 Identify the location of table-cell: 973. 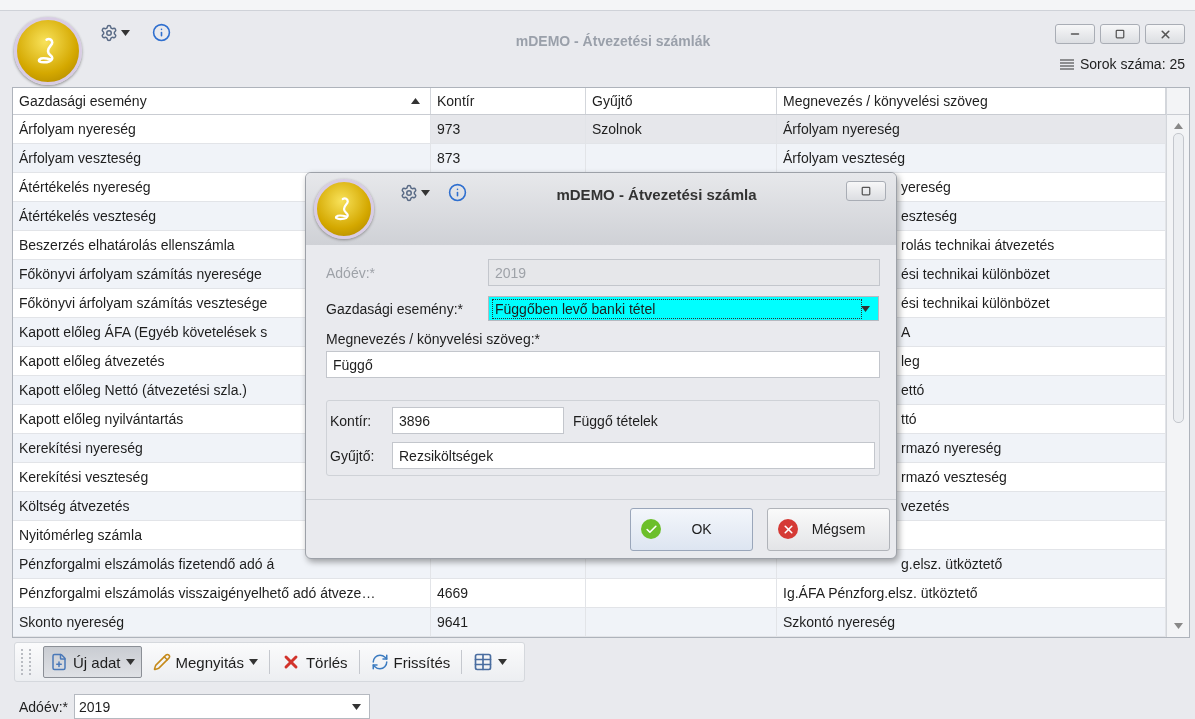
(508, 129).